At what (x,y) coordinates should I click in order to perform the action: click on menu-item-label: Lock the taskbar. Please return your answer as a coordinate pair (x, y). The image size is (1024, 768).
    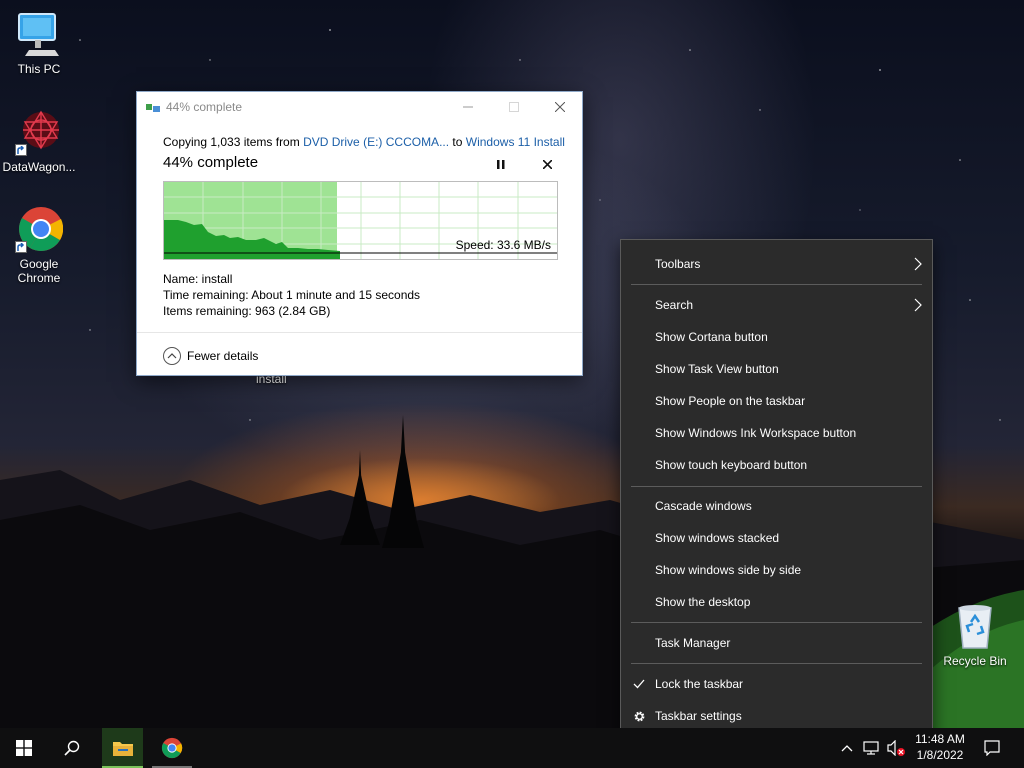
    Looking at the image, I should click on (699, 684).